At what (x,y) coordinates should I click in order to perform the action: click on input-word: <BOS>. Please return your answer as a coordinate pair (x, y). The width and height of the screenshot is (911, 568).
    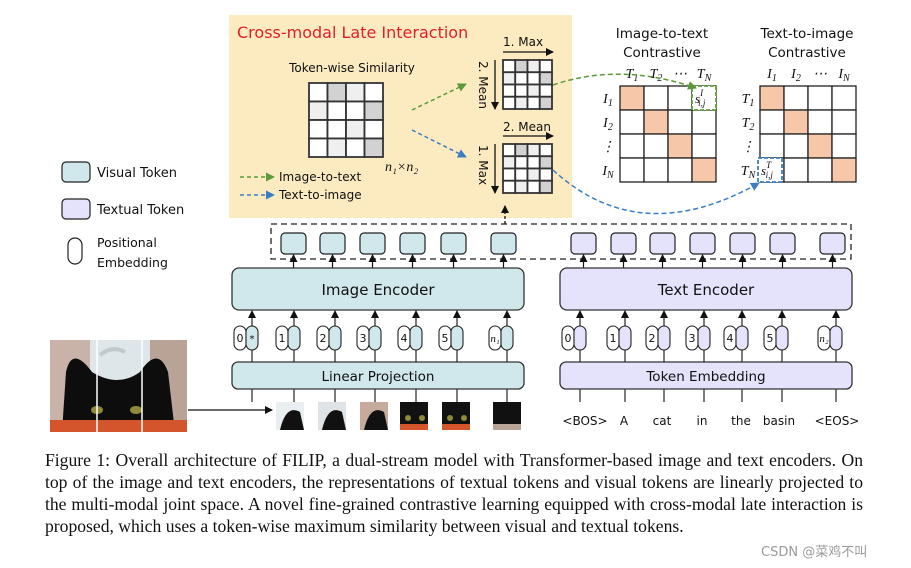
    Looking at the image, I should click on (584, 421).